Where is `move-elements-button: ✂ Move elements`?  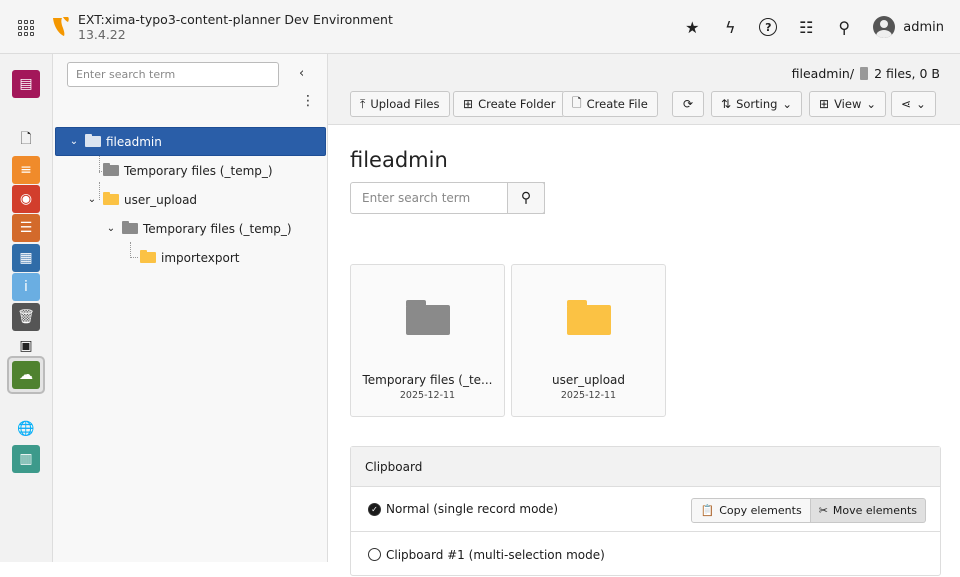
move-elements-button: ✂ Move elements is located at coordinates (868, 510).